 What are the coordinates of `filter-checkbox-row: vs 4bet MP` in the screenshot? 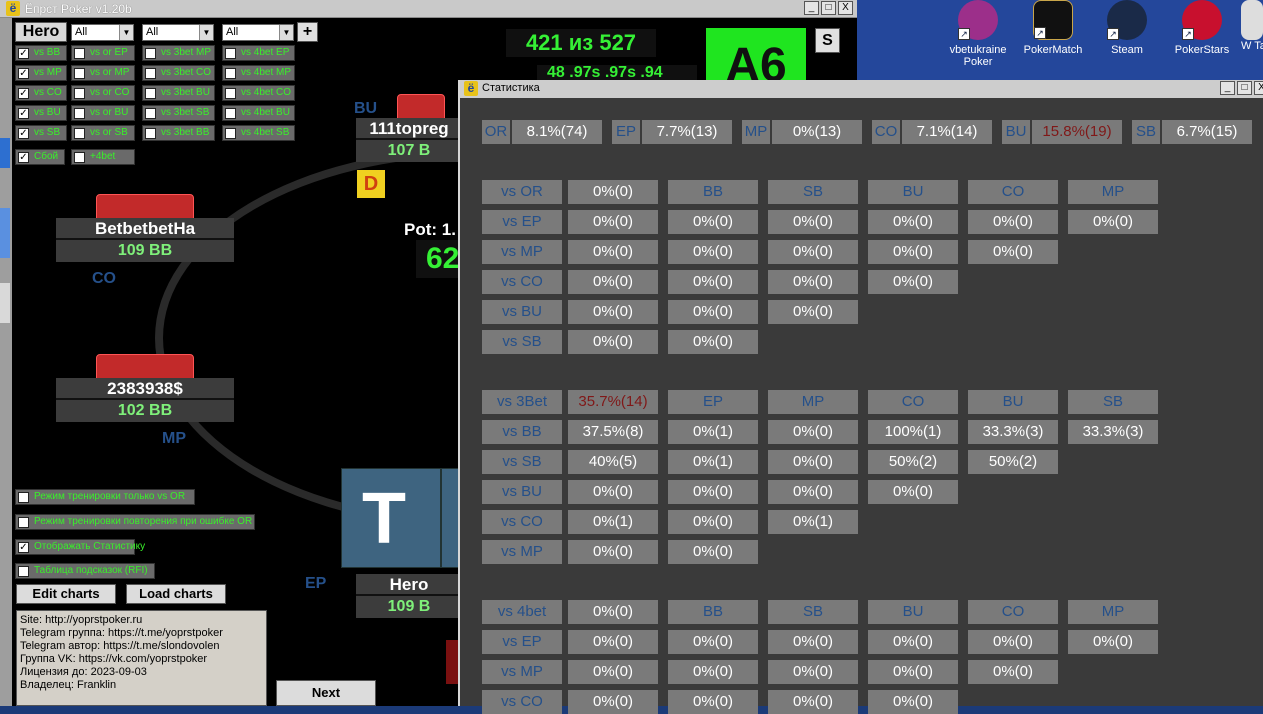 It's located at (258, 73).